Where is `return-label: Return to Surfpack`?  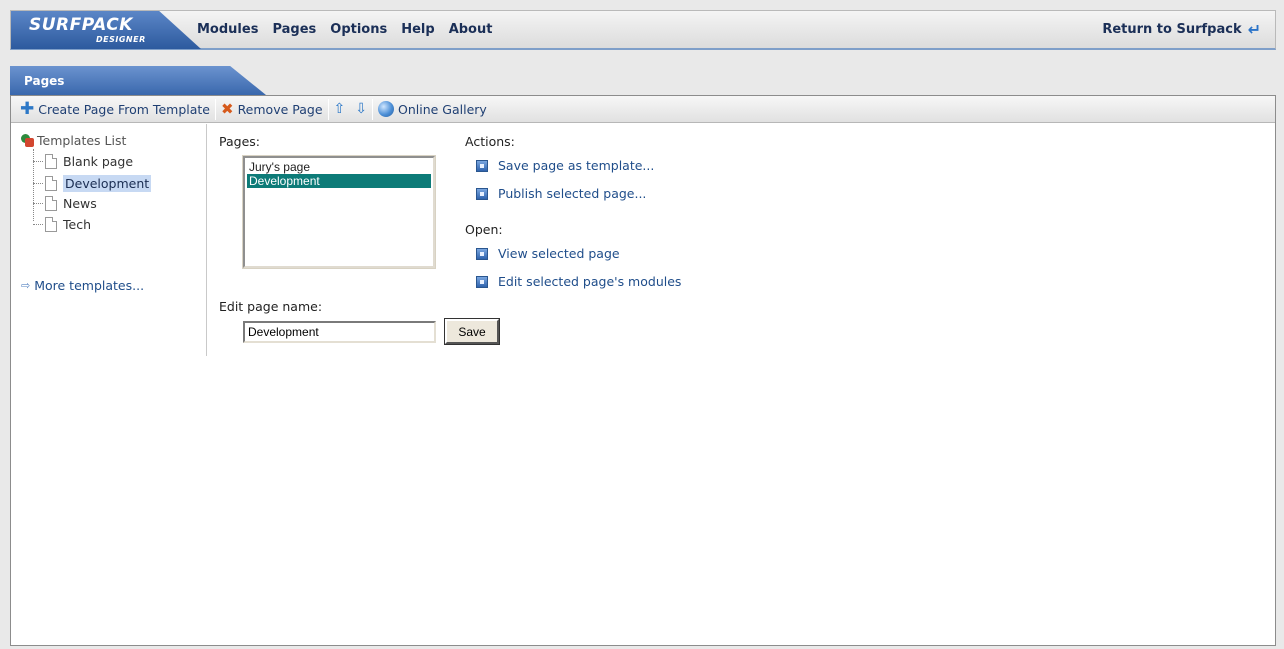 return-label: Return to Surfpack is located at coordinates (1172, 29).